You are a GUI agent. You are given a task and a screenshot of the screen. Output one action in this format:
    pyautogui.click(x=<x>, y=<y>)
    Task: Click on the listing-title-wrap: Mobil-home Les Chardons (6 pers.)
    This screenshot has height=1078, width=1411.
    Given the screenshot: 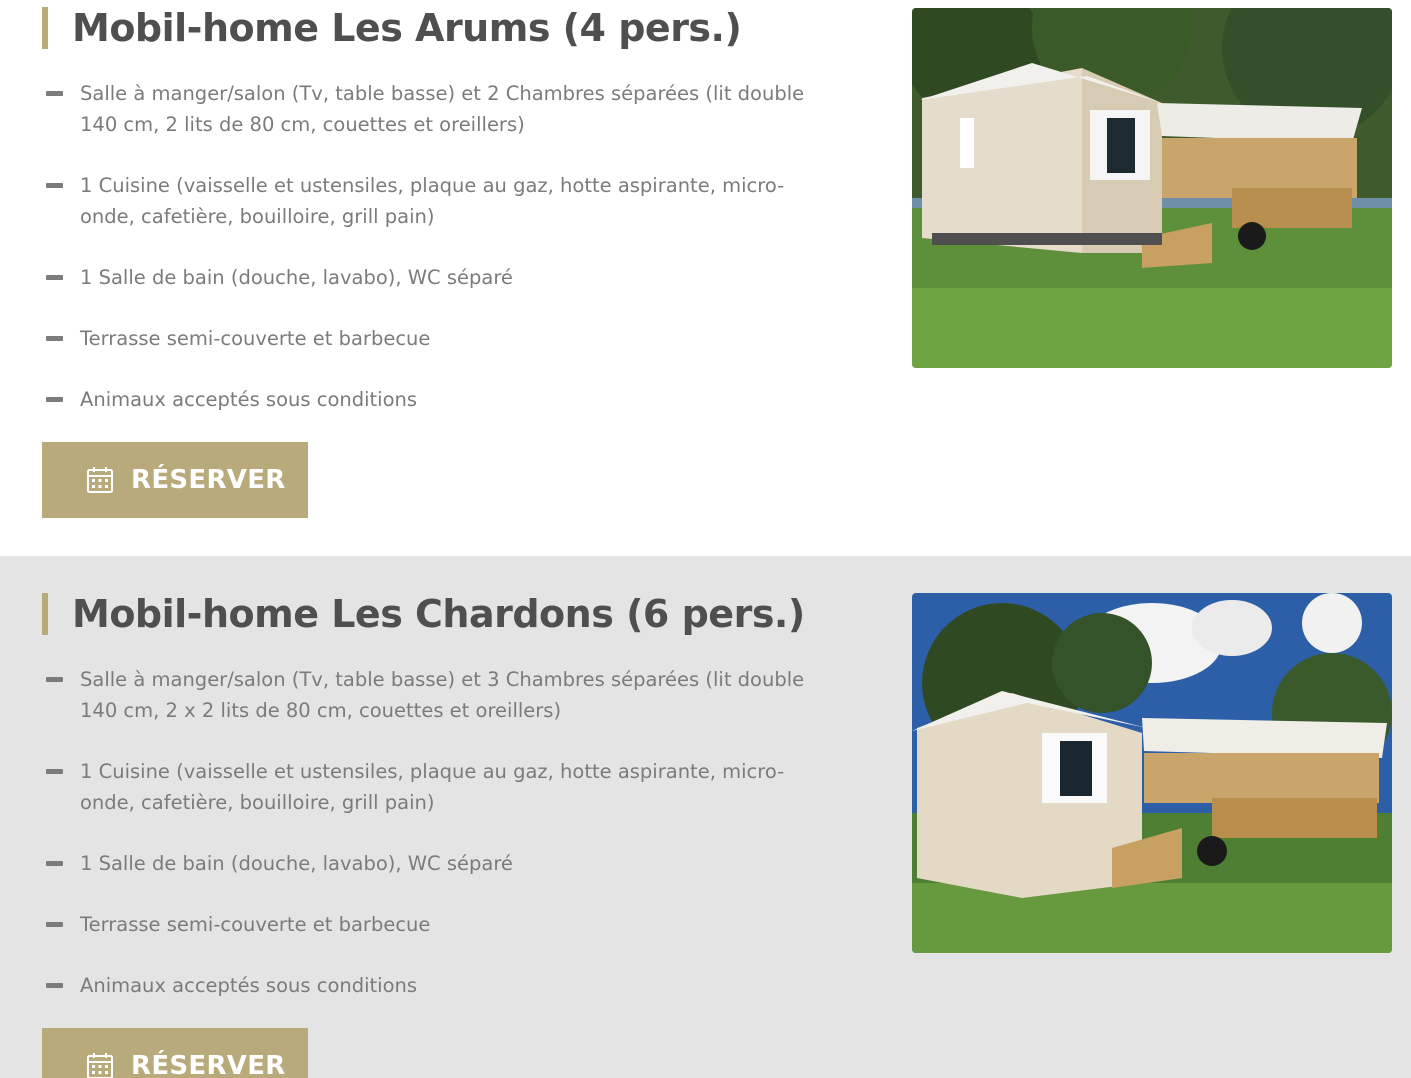 What is the action you would take?
    pyautogui.click(x=423, y=614)
    